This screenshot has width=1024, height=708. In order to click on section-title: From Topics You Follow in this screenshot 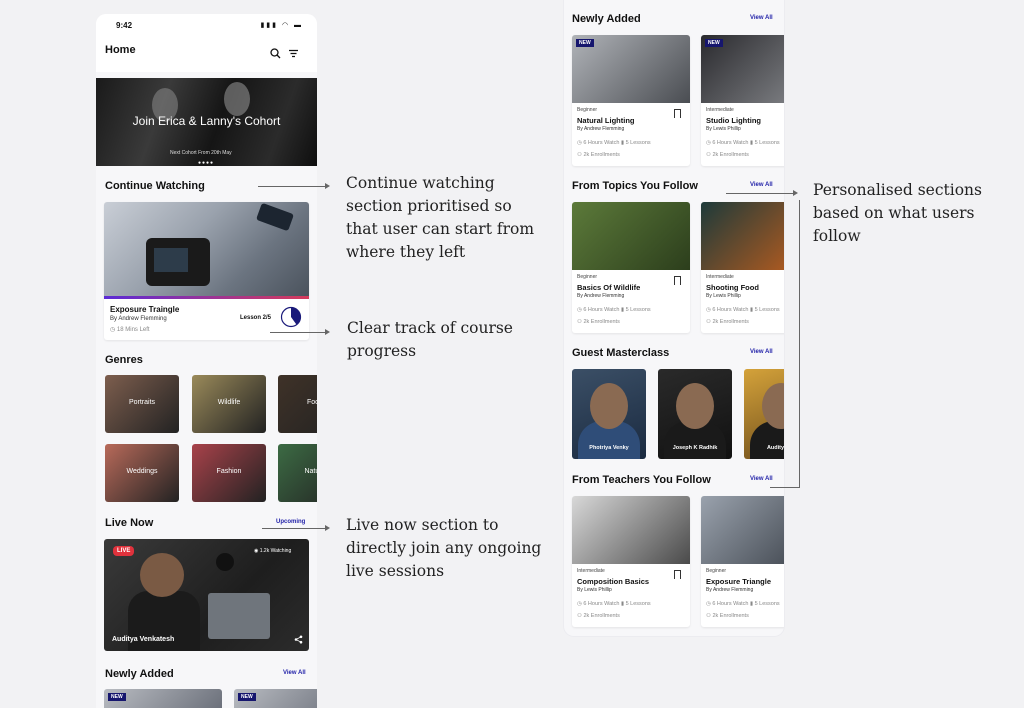, I will do `click(635, 186)`.